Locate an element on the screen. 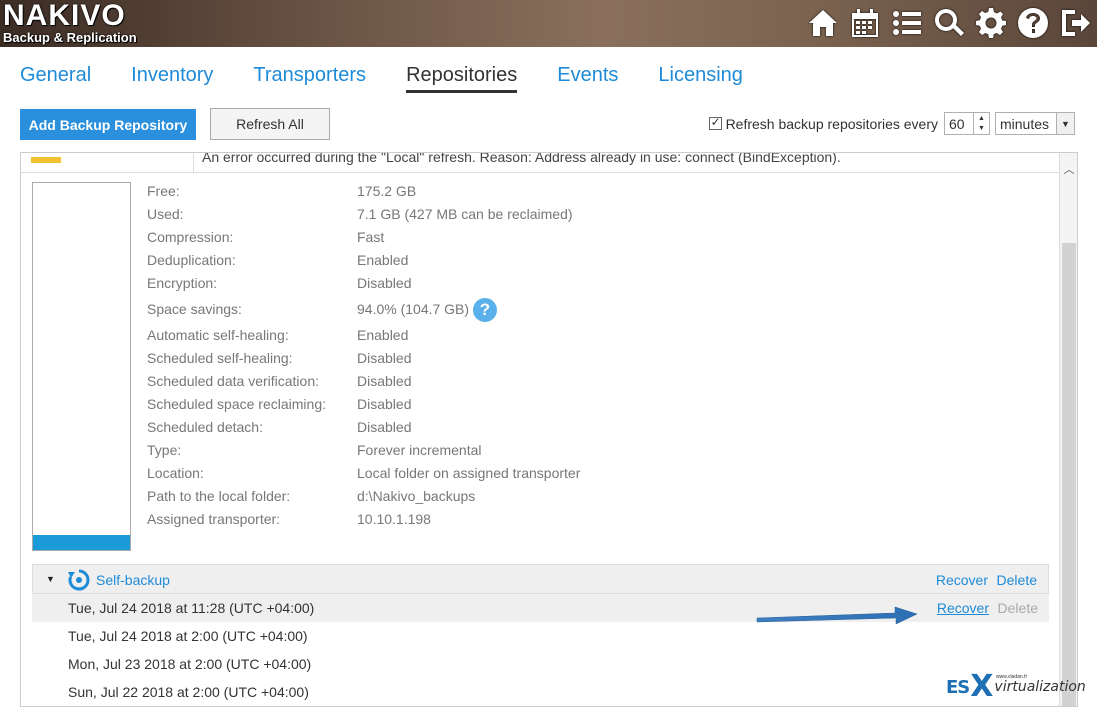 This screenshot has height=707, width=1097. esx-virtualization-watermark: ES X virtualization www.vladan.fr is located at coordinates (1016, 687).